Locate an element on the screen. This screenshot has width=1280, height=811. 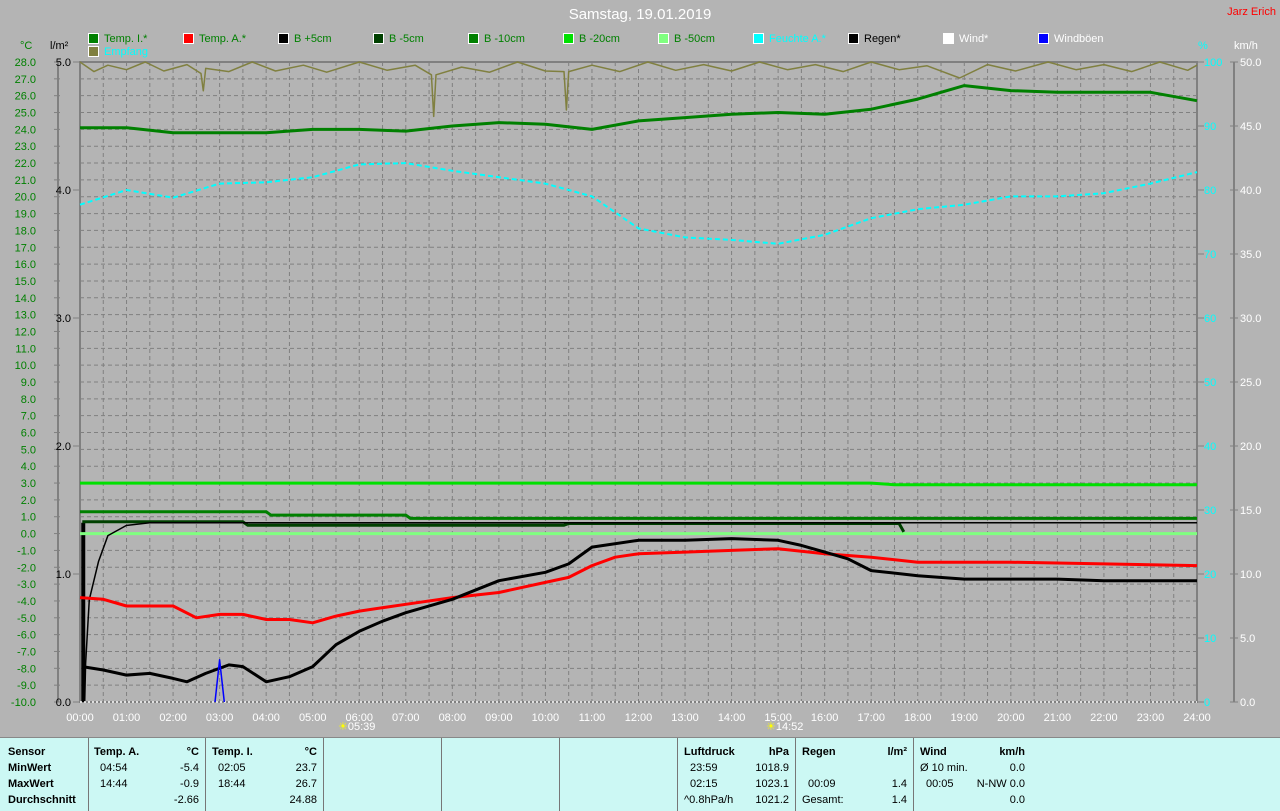
celsius-tick-label: 16.0 is located at coordinates (25, 265).